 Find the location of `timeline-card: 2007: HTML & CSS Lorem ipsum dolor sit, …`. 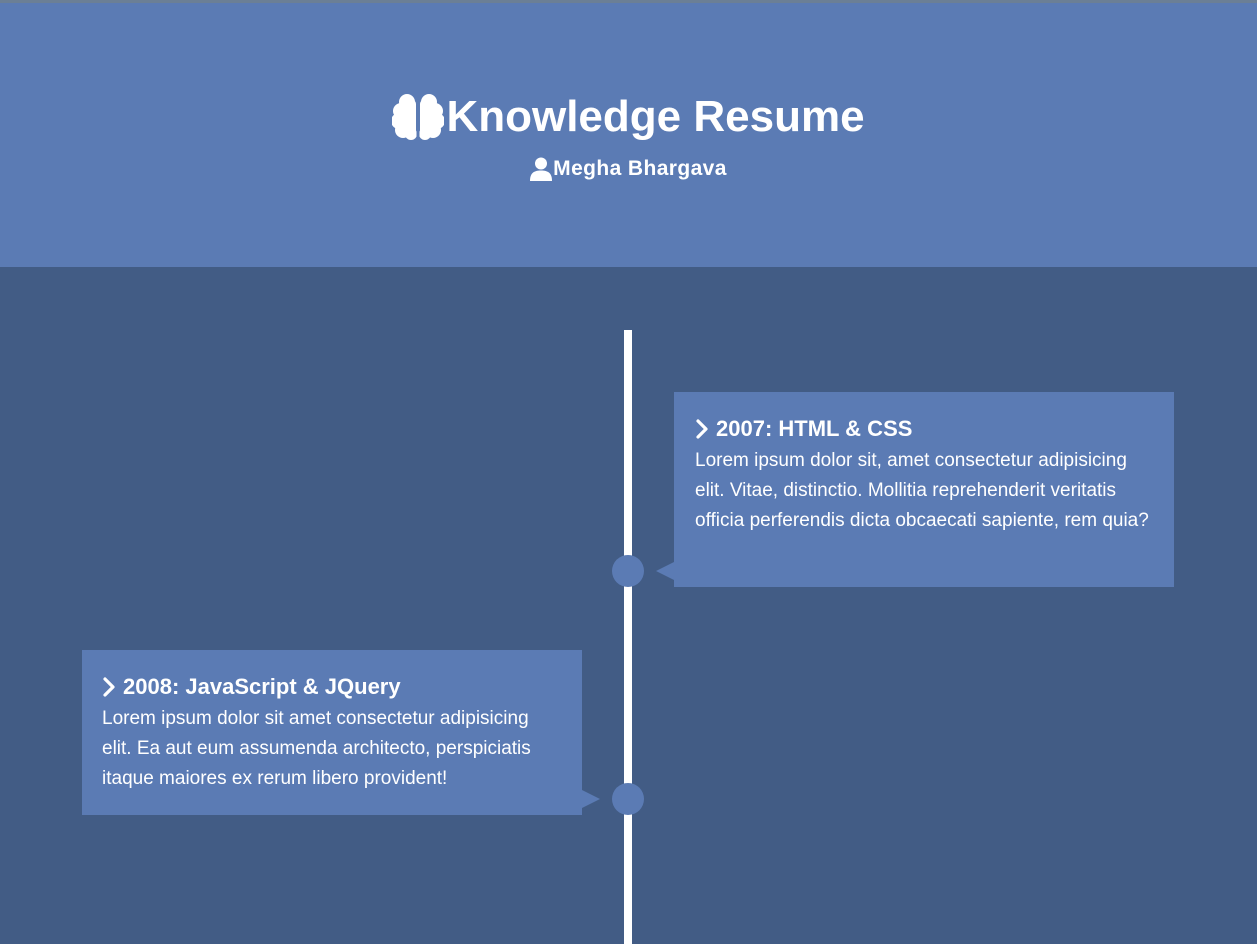

timeline-card: 2007: HTML & CSS Lorem ipsum dolor sit, … is located at coordinates (915, 489).